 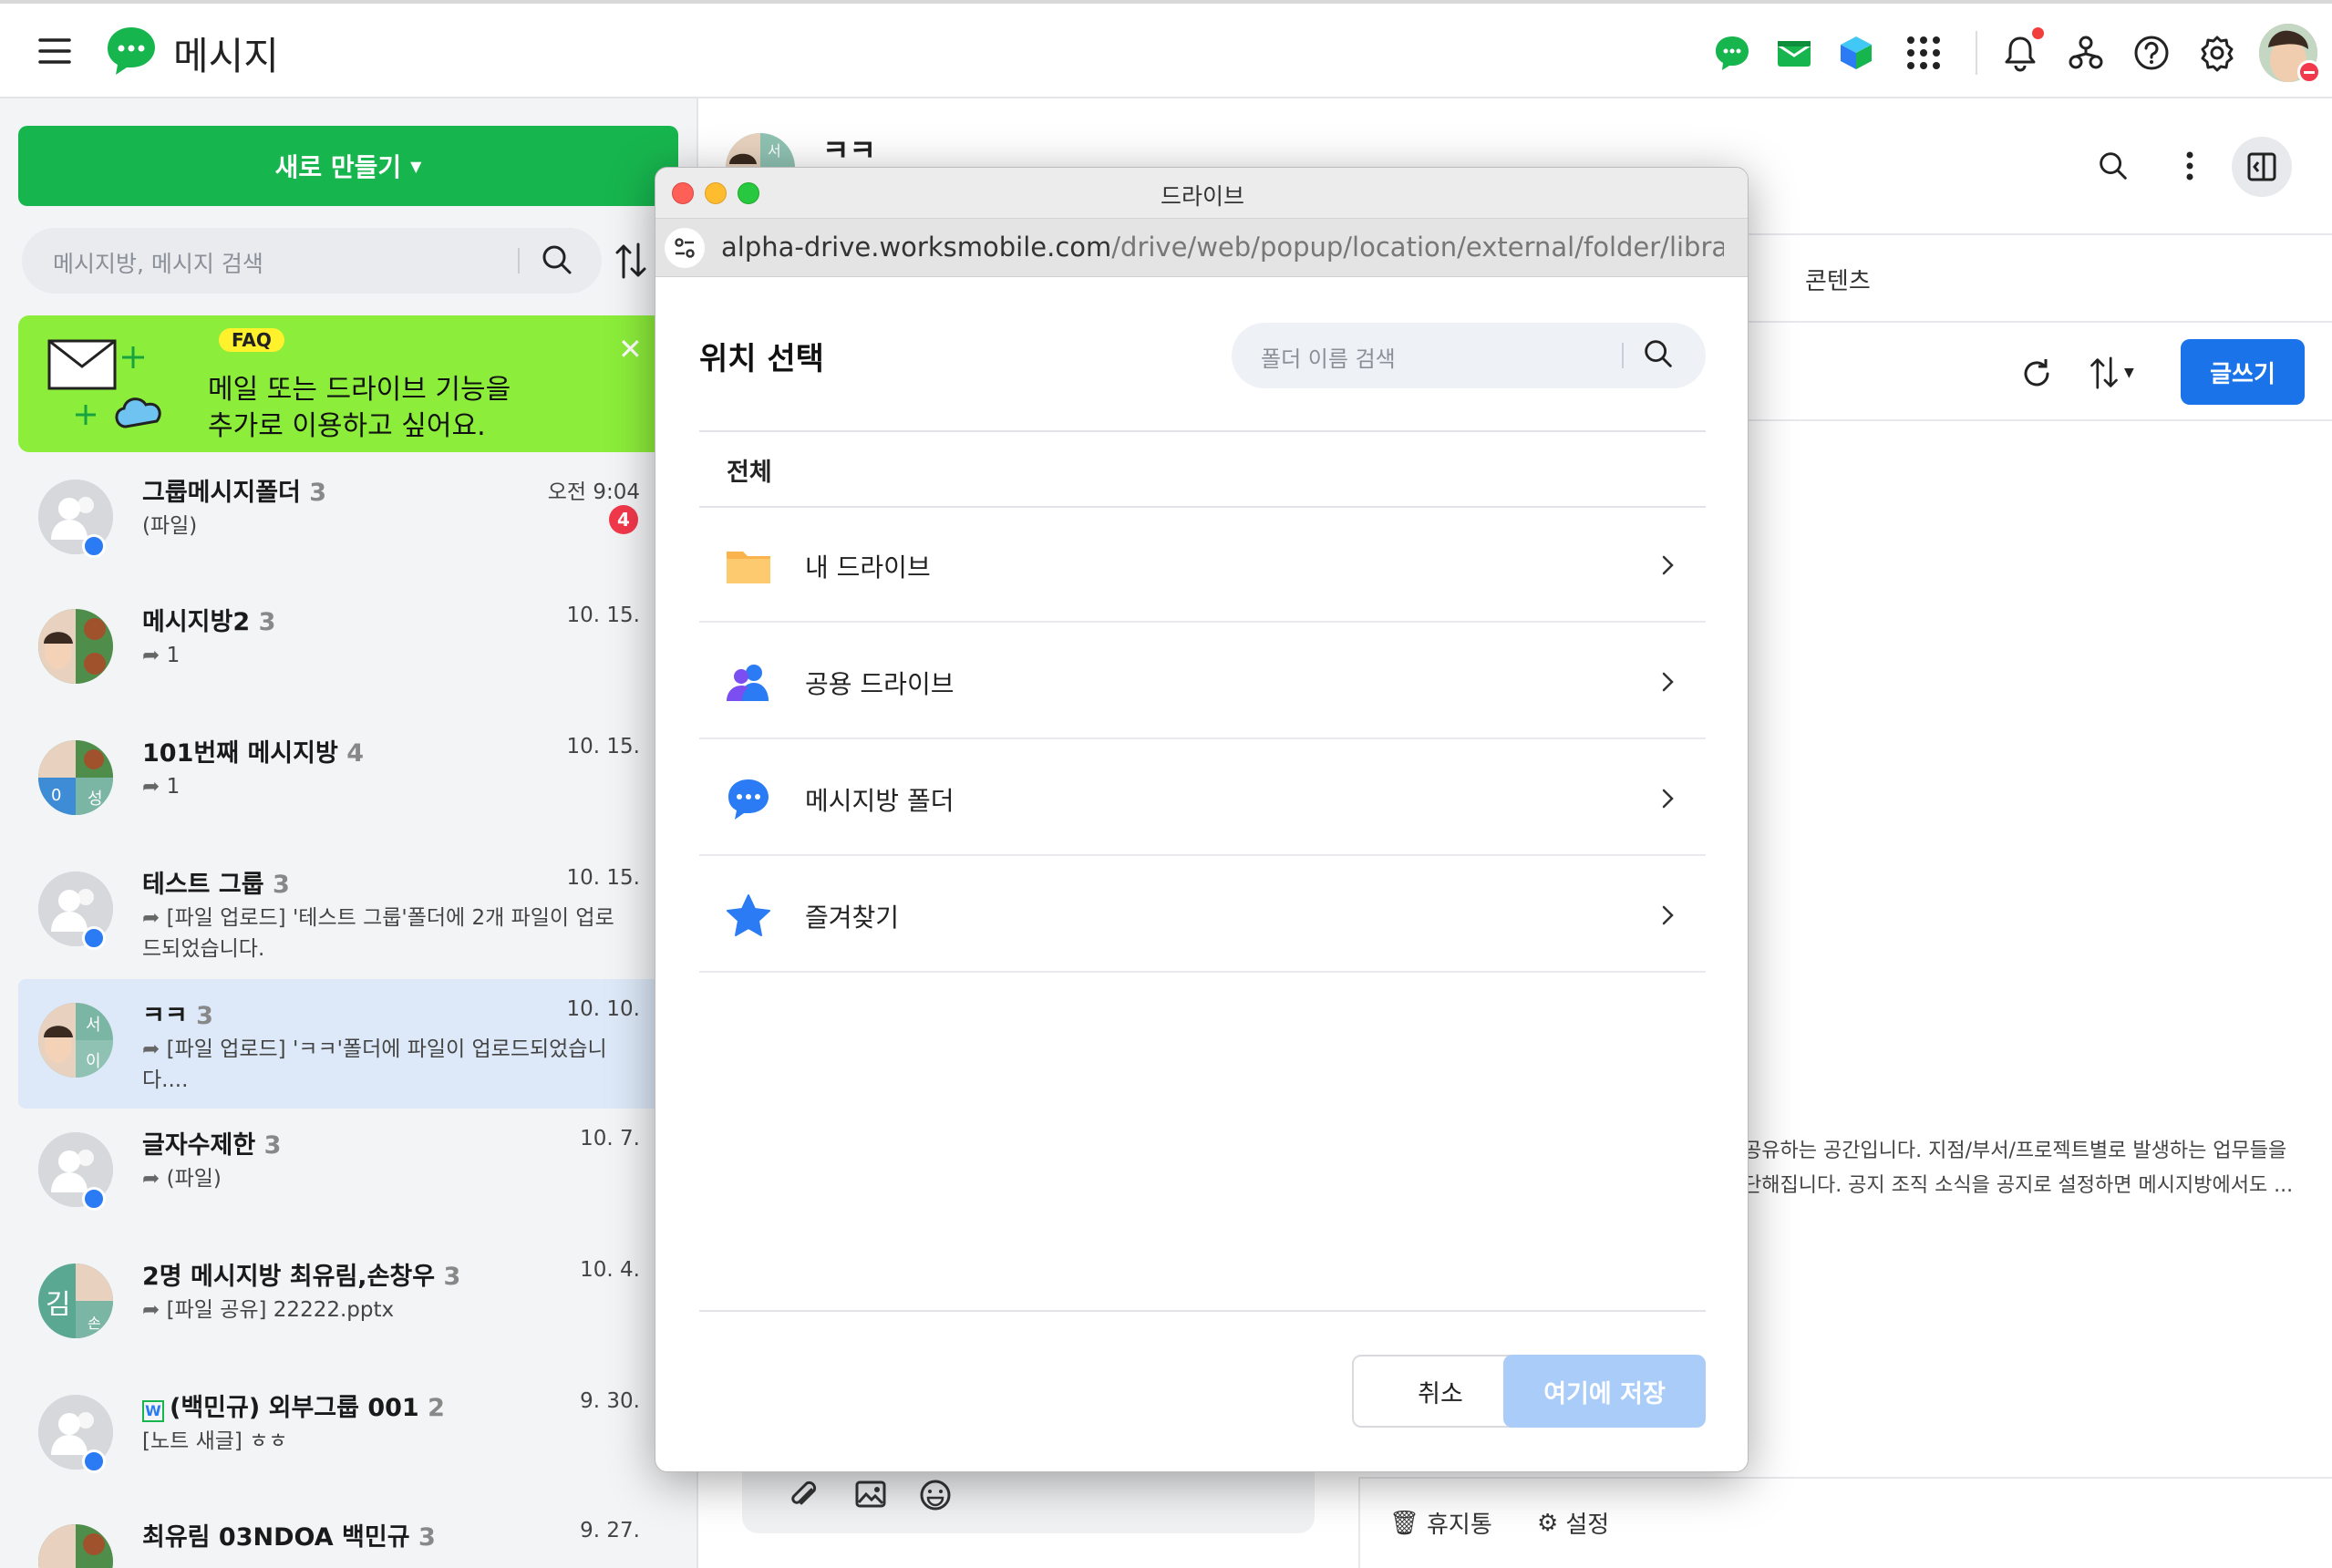 What do you see at coordinates (1548, 1523) in the screenshot?
I see `gear-icon: ⚙` at bounding box center [1548, 1523].